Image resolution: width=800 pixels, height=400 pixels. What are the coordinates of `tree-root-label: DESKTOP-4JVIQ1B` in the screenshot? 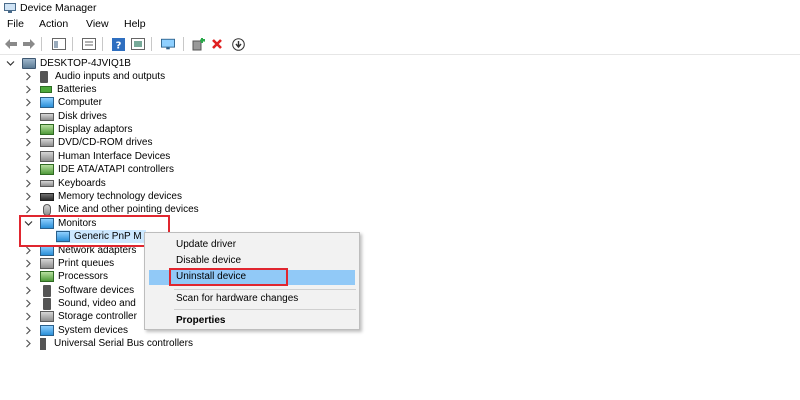 It's located at (85, 63).